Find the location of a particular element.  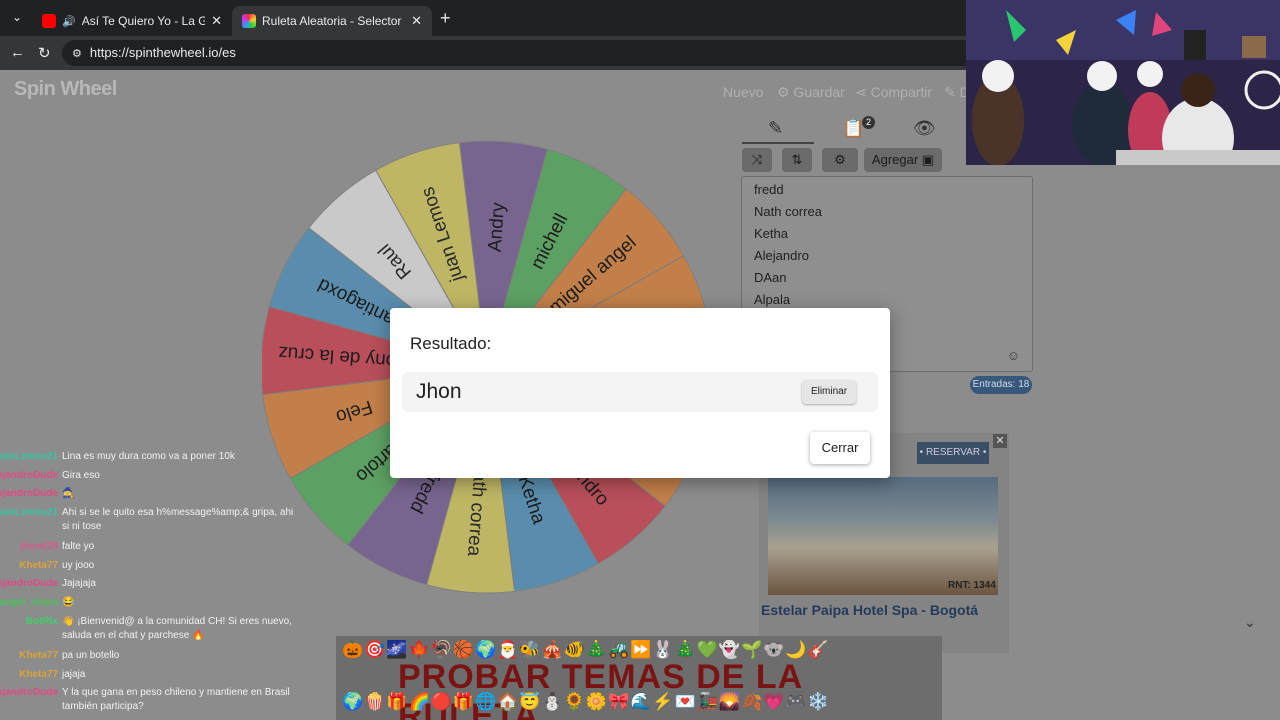

chat-username: angel_chara is located at coordinates (29, 602).